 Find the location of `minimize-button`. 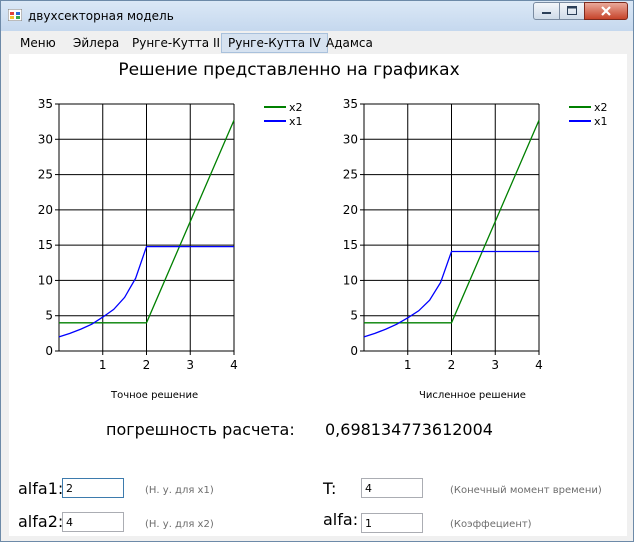

minimize-button is located at coordinates (546, 11).